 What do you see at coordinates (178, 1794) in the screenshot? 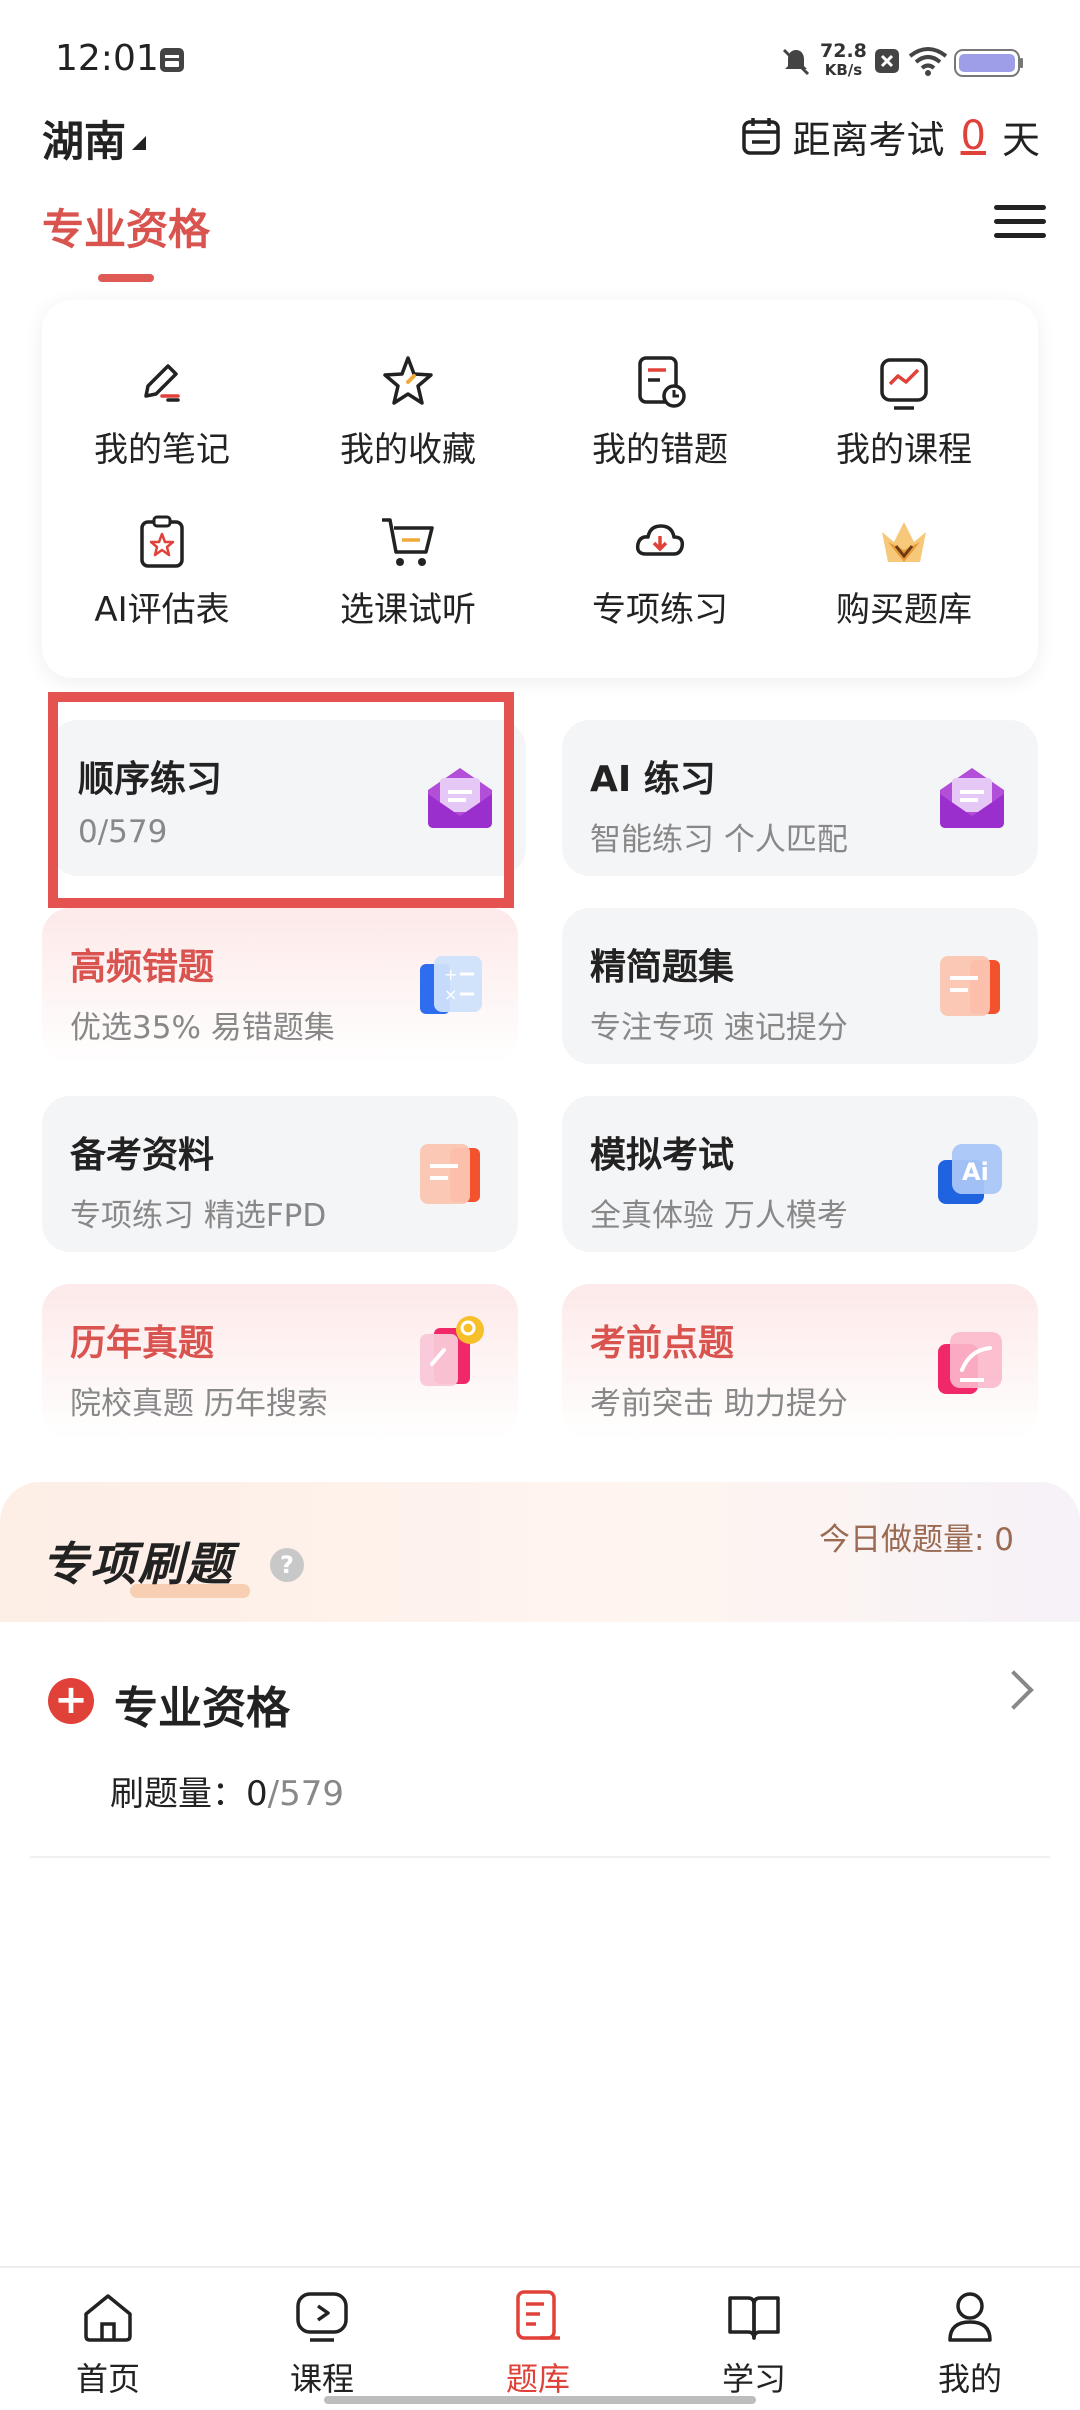
I see `progress-label: 刷题量：` at bounding box center [178, 1794].